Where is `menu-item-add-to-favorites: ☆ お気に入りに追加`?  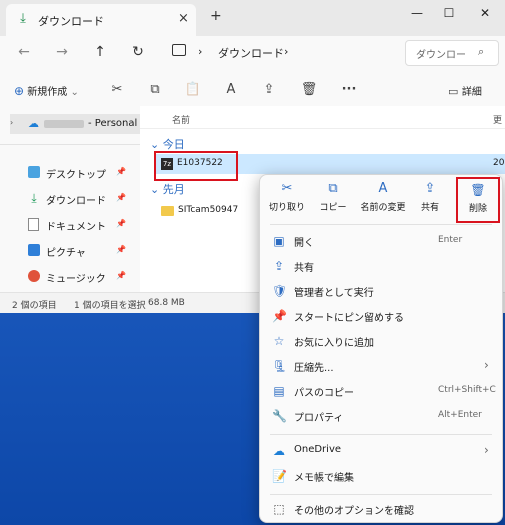 menu-item-add-to-favorites: ☆ お気に入りに追加 is located at coordinates (380, 341).